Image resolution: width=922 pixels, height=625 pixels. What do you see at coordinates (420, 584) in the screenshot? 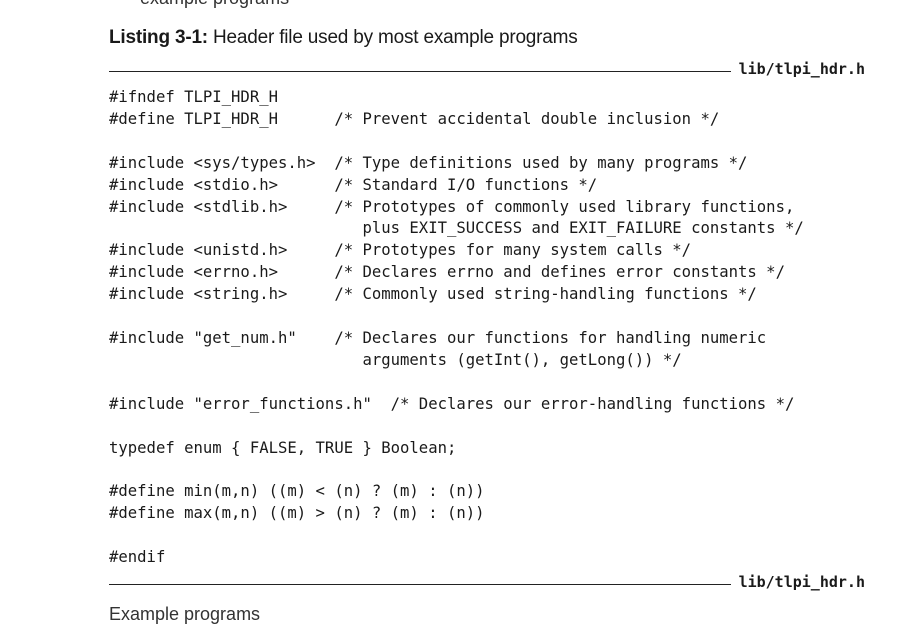
I see `bottom-rule-line` at bounding box center [420, 584].